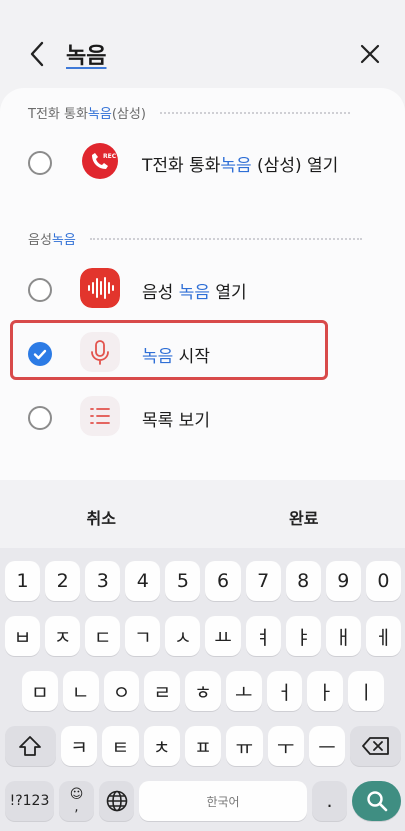  I want to click on key-letter: ㅜ, so click(285, 746).